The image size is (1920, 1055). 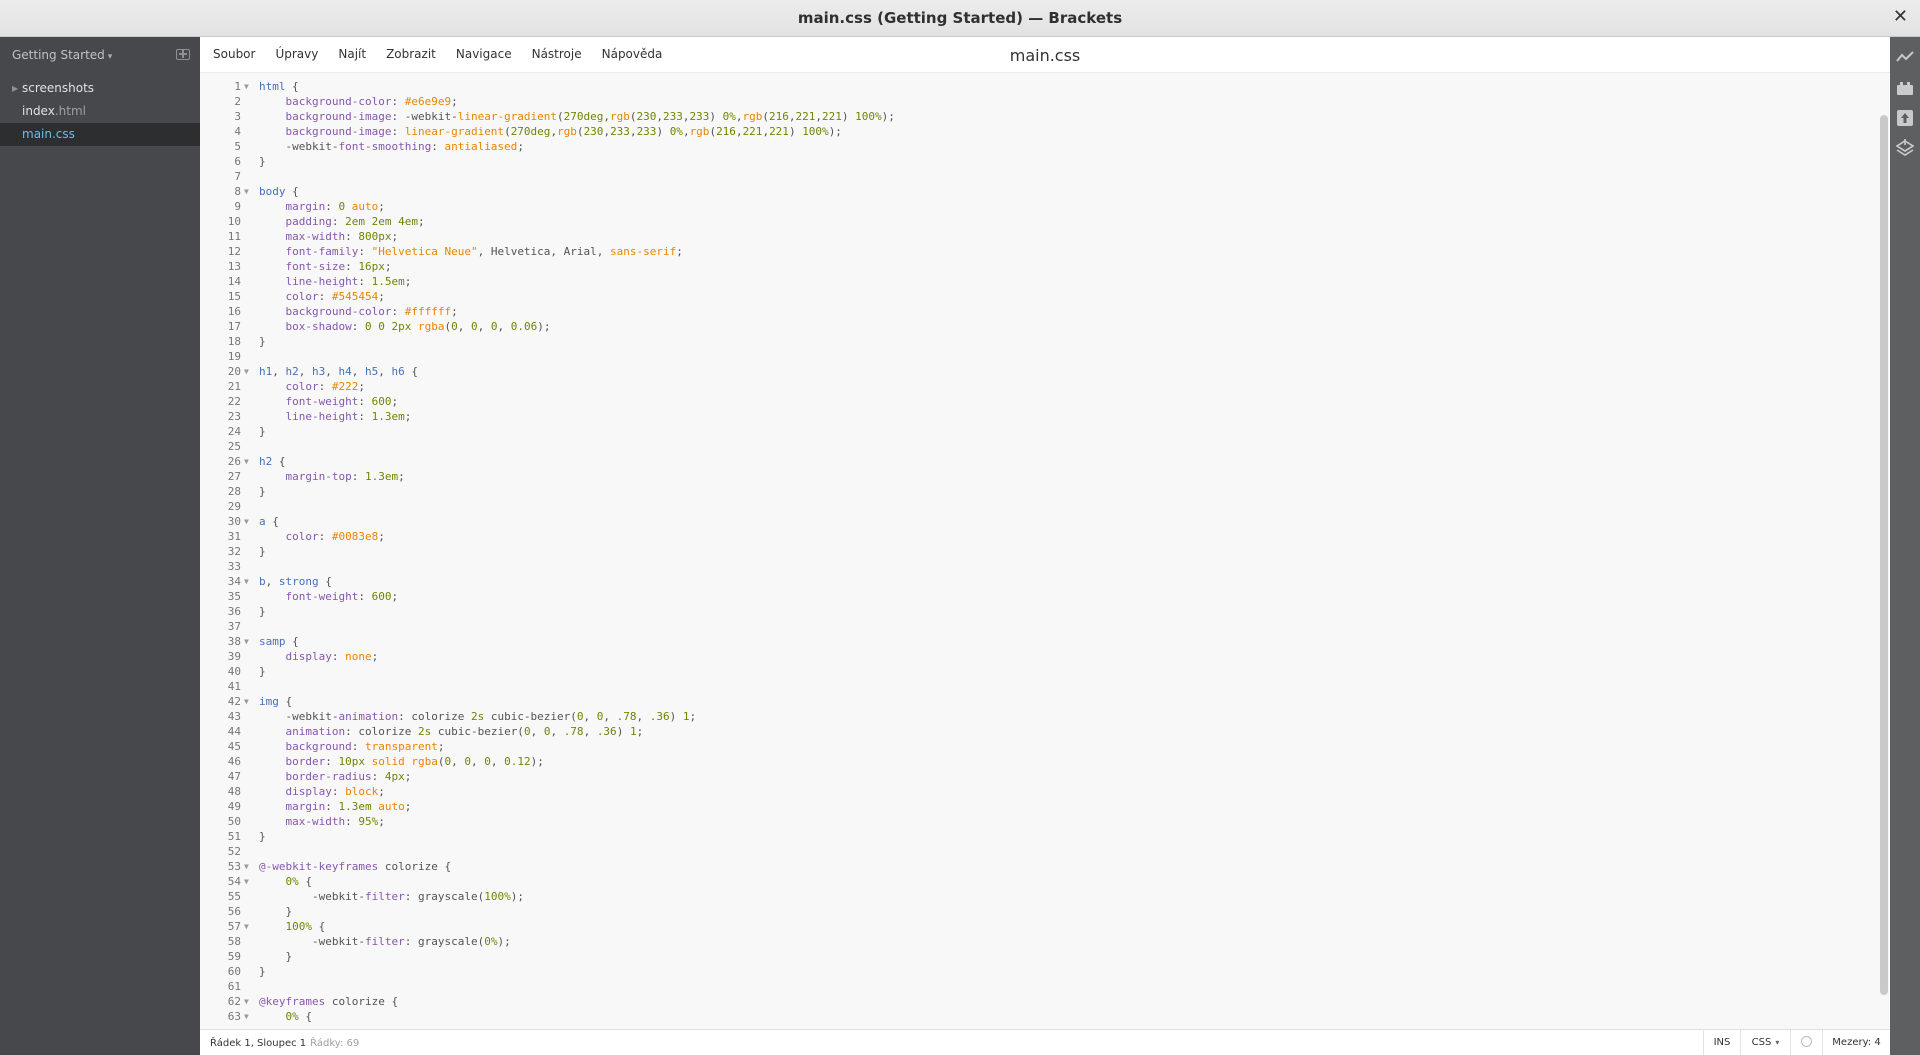 I want to click on code-text: font-weight: 600;, so click(x=342, y=596).